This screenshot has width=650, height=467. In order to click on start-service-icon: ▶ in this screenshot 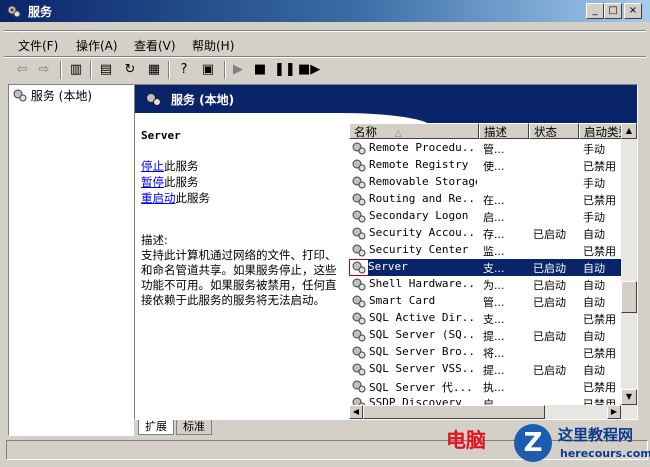, I will do `click(238, 70)`.